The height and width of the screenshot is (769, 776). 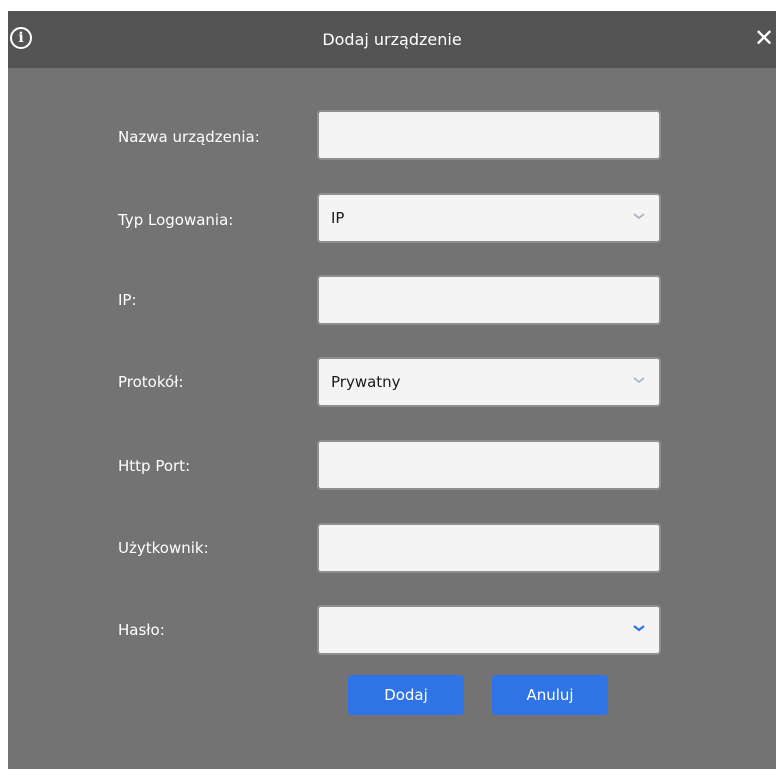 I want to click on password-field, so click(x=489, y=630).